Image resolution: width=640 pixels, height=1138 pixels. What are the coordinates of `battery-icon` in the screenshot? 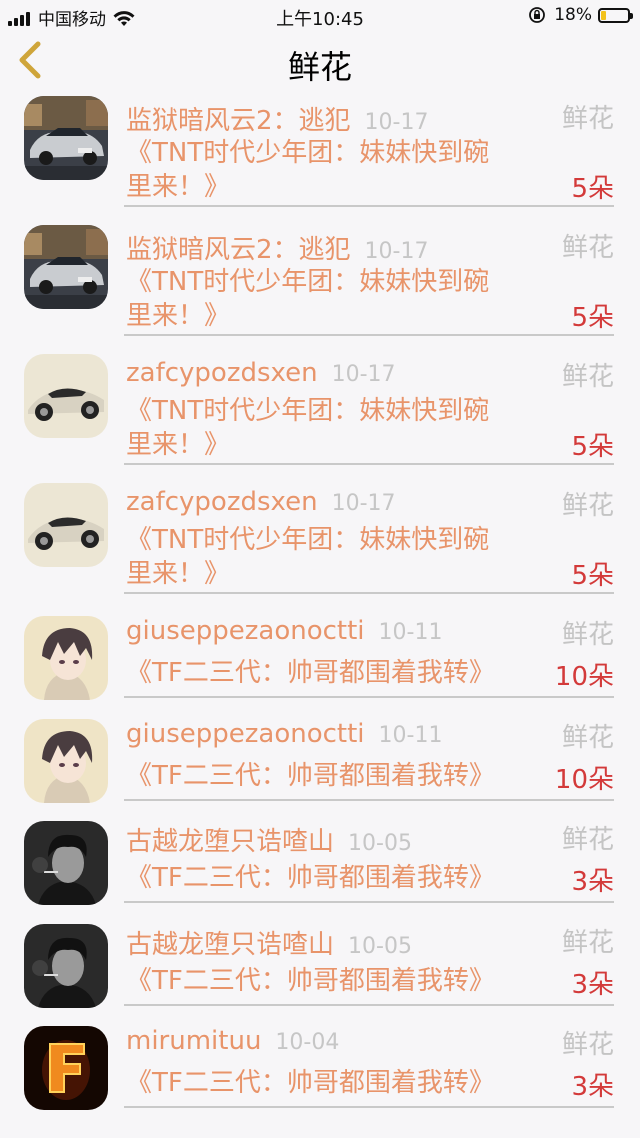 It's located at (615, 15).